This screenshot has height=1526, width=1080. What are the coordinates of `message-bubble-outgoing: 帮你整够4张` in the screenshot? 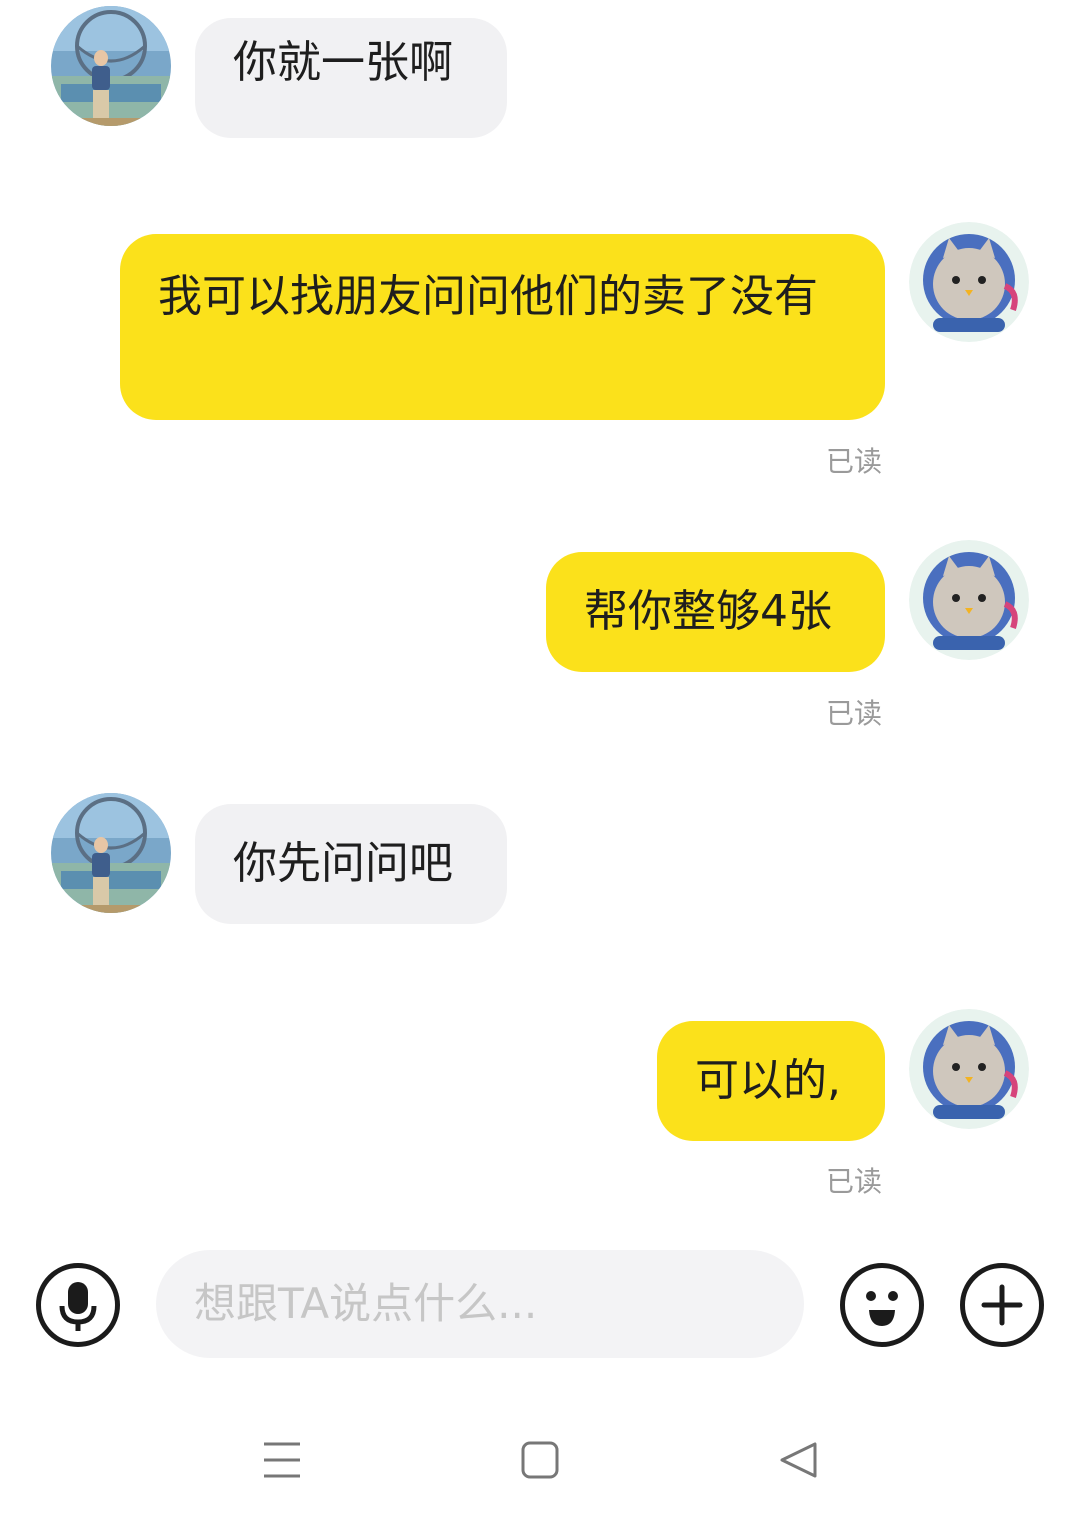 It's located at (715, 612).